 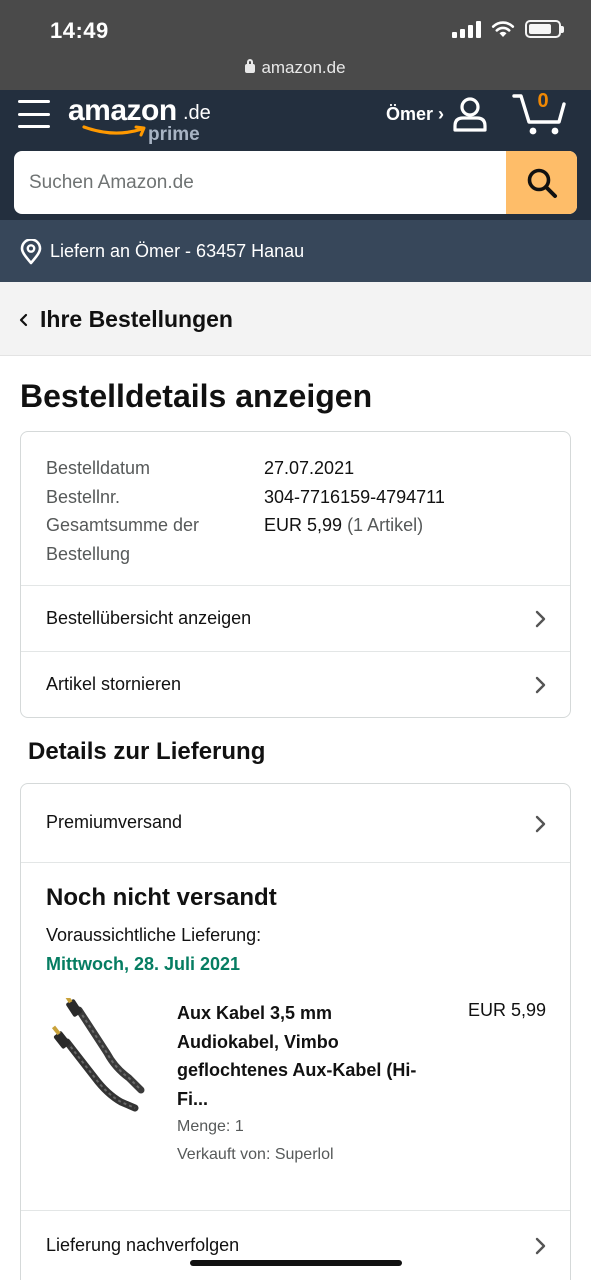 What do you see at coordinates (250, 66) in the screenshot?
I see `lock-icon` at bounding box center [250, 66].